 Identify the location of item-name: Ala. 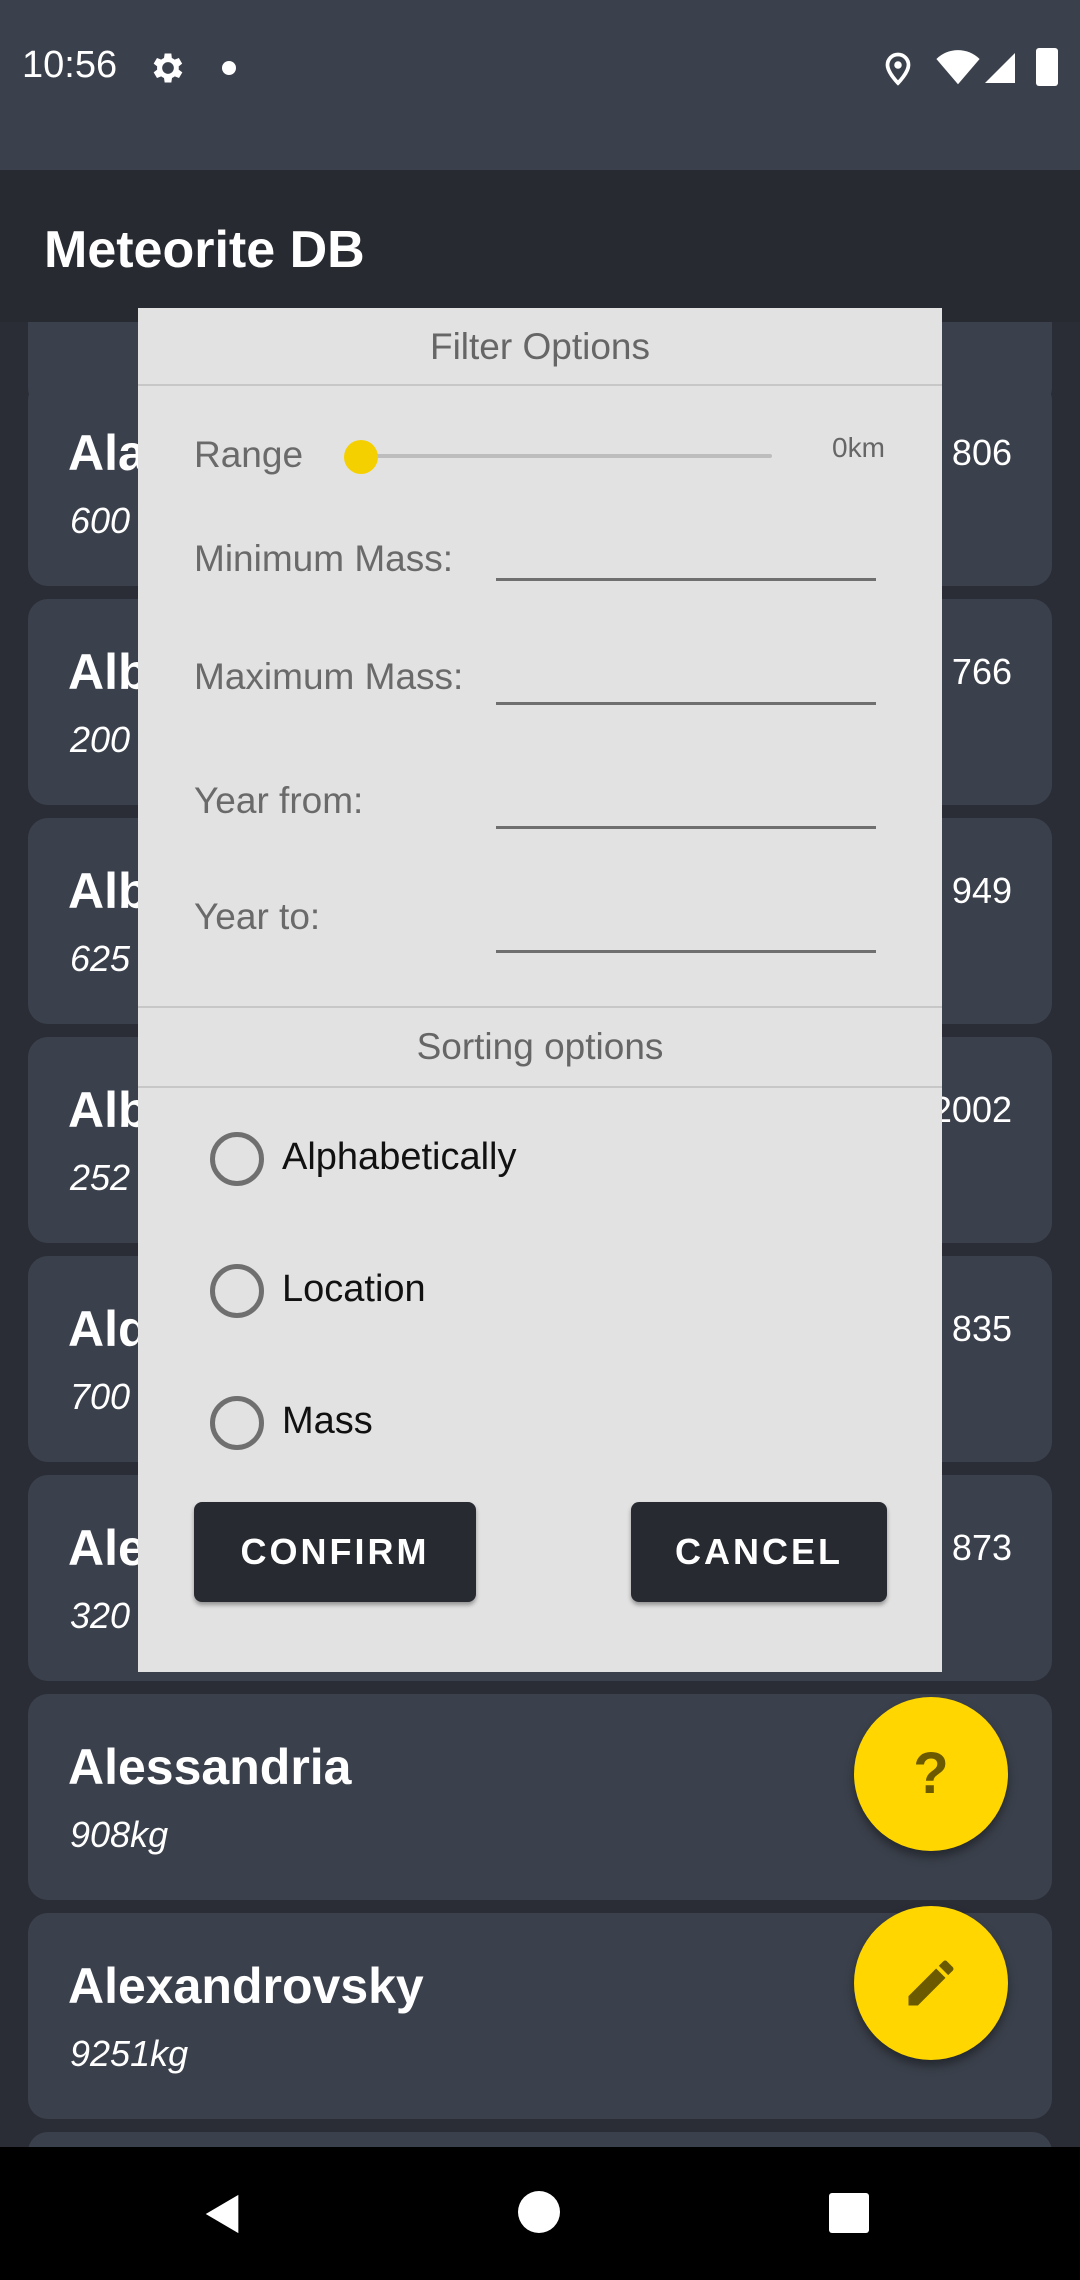
(107, 453).